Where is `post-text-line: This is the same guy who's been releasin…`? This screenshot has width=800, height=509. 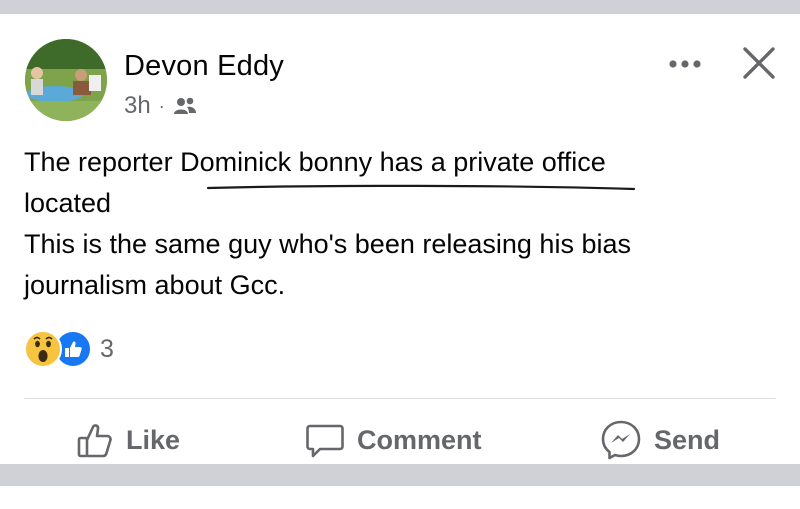
post-text-line: This is the same guy who's been releasin… is located at coordinates (327, 244).